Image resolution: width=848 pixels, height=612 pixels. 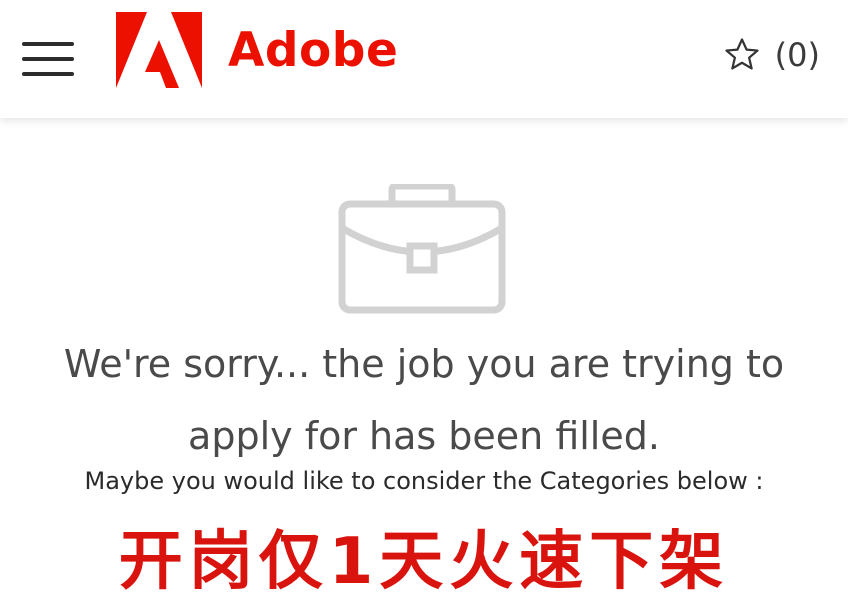 I want to click on overlay-caption: 开岗仅1天火速下架, so click(x=424, y=562).